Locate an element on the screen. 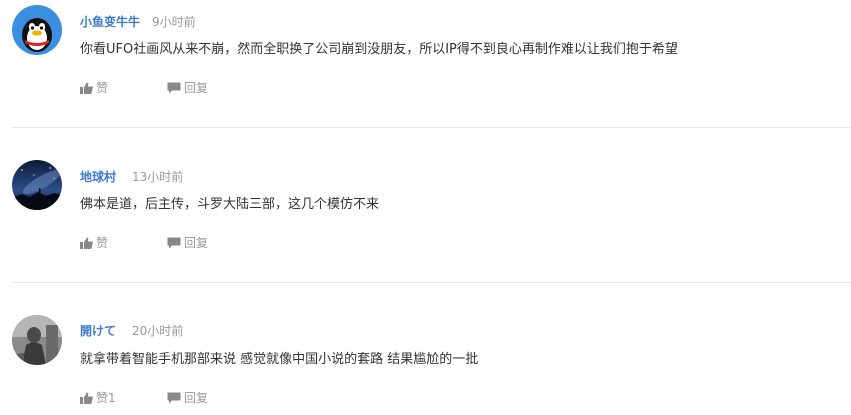 The width and height of the screenshot is (851, 415). qq-penguin-avatar is located at coordinates (37, 30).